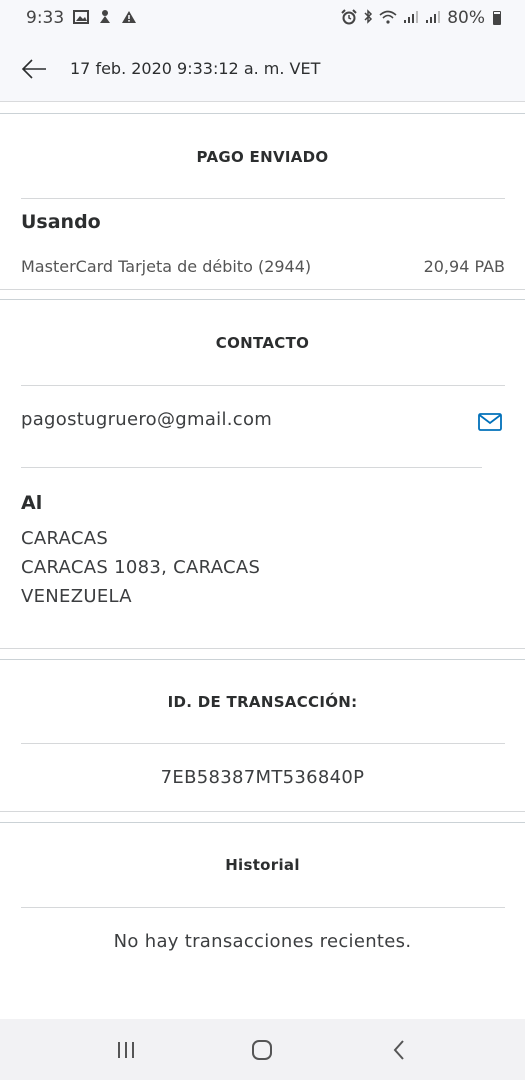 This screenshot has width=525, height=1080. Describe the element at coordinates (433, 18) in the screenshot. I see `signal-2-icon` at that location.